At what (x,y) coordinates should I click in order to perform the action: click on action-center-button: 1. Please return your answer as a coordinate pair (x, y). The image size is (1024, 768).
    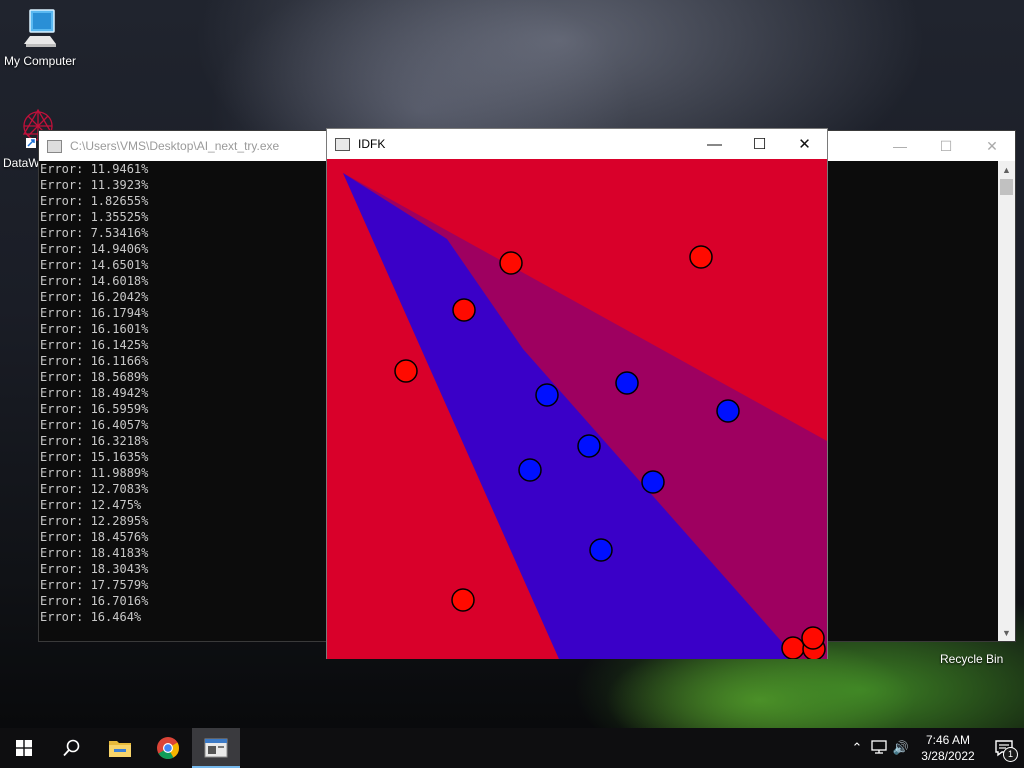
    Looking at the image, I should click on (1004, 748).